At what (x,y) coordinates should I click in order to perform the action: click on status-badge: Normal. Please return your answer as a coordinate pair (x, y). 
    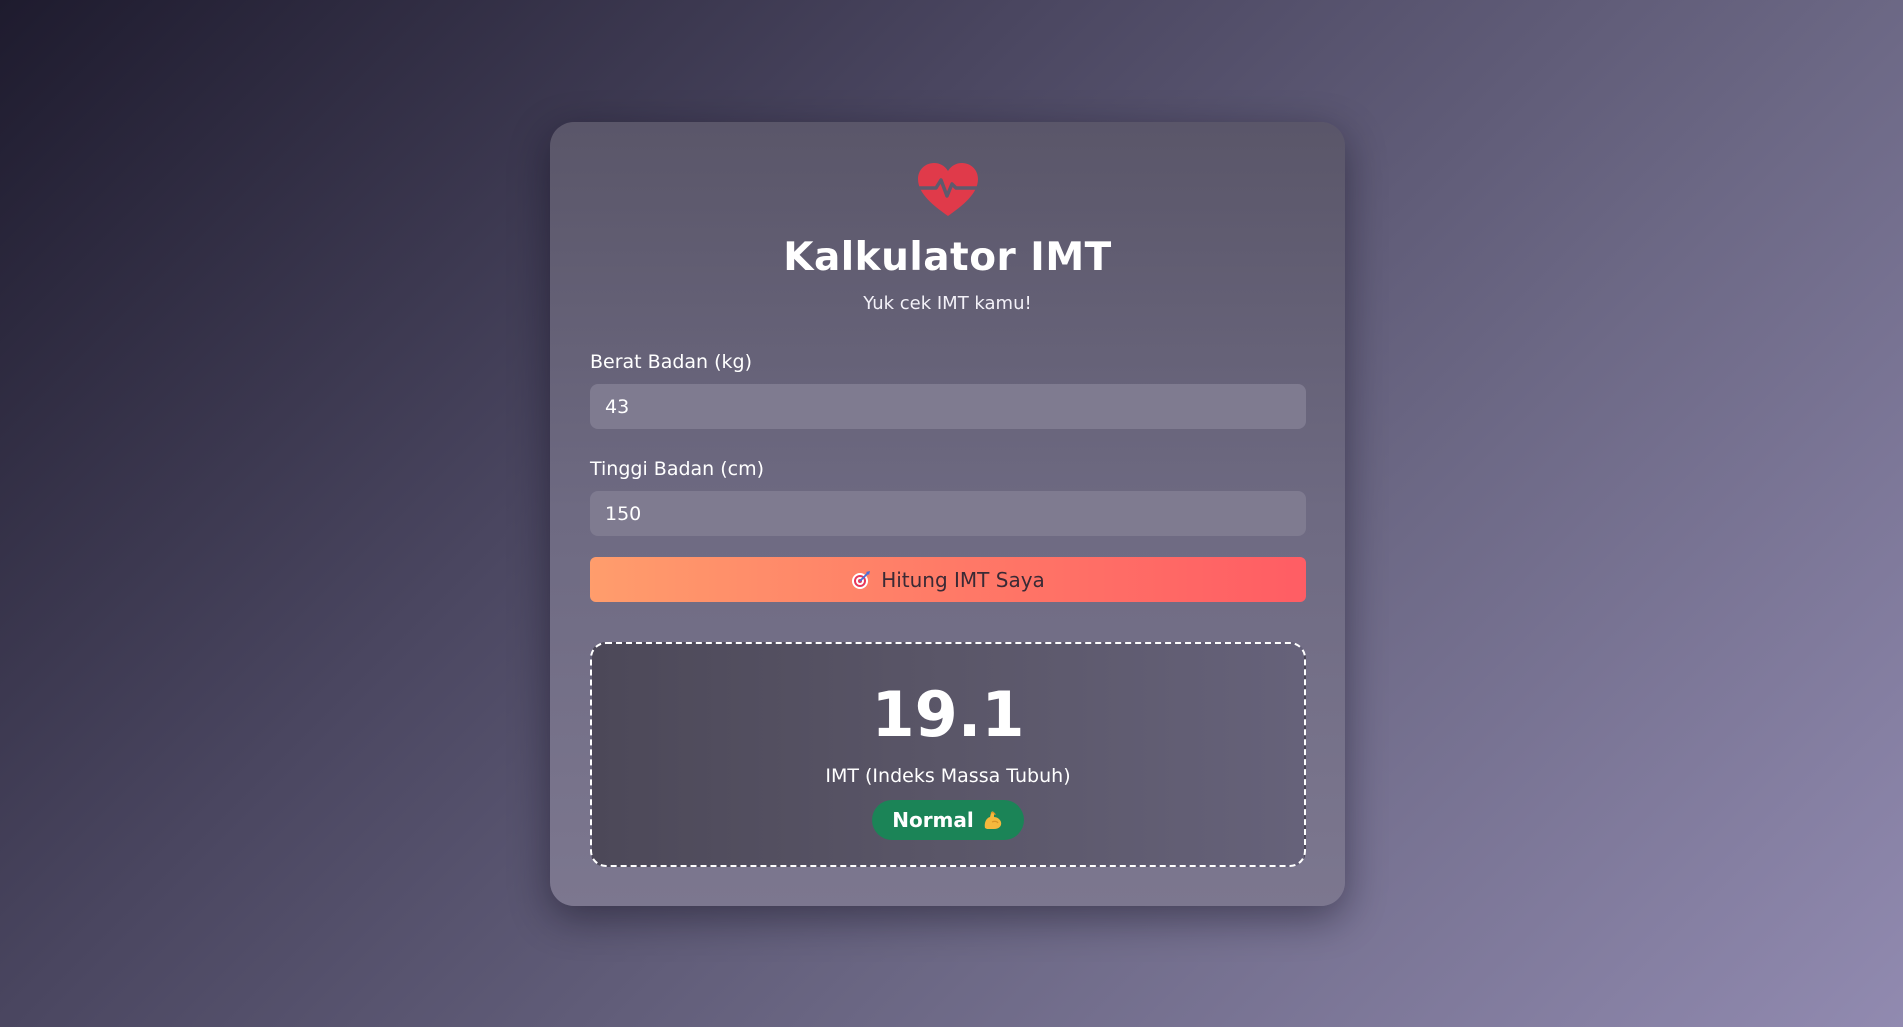
    Looking at the image, I should click on (948, 820).